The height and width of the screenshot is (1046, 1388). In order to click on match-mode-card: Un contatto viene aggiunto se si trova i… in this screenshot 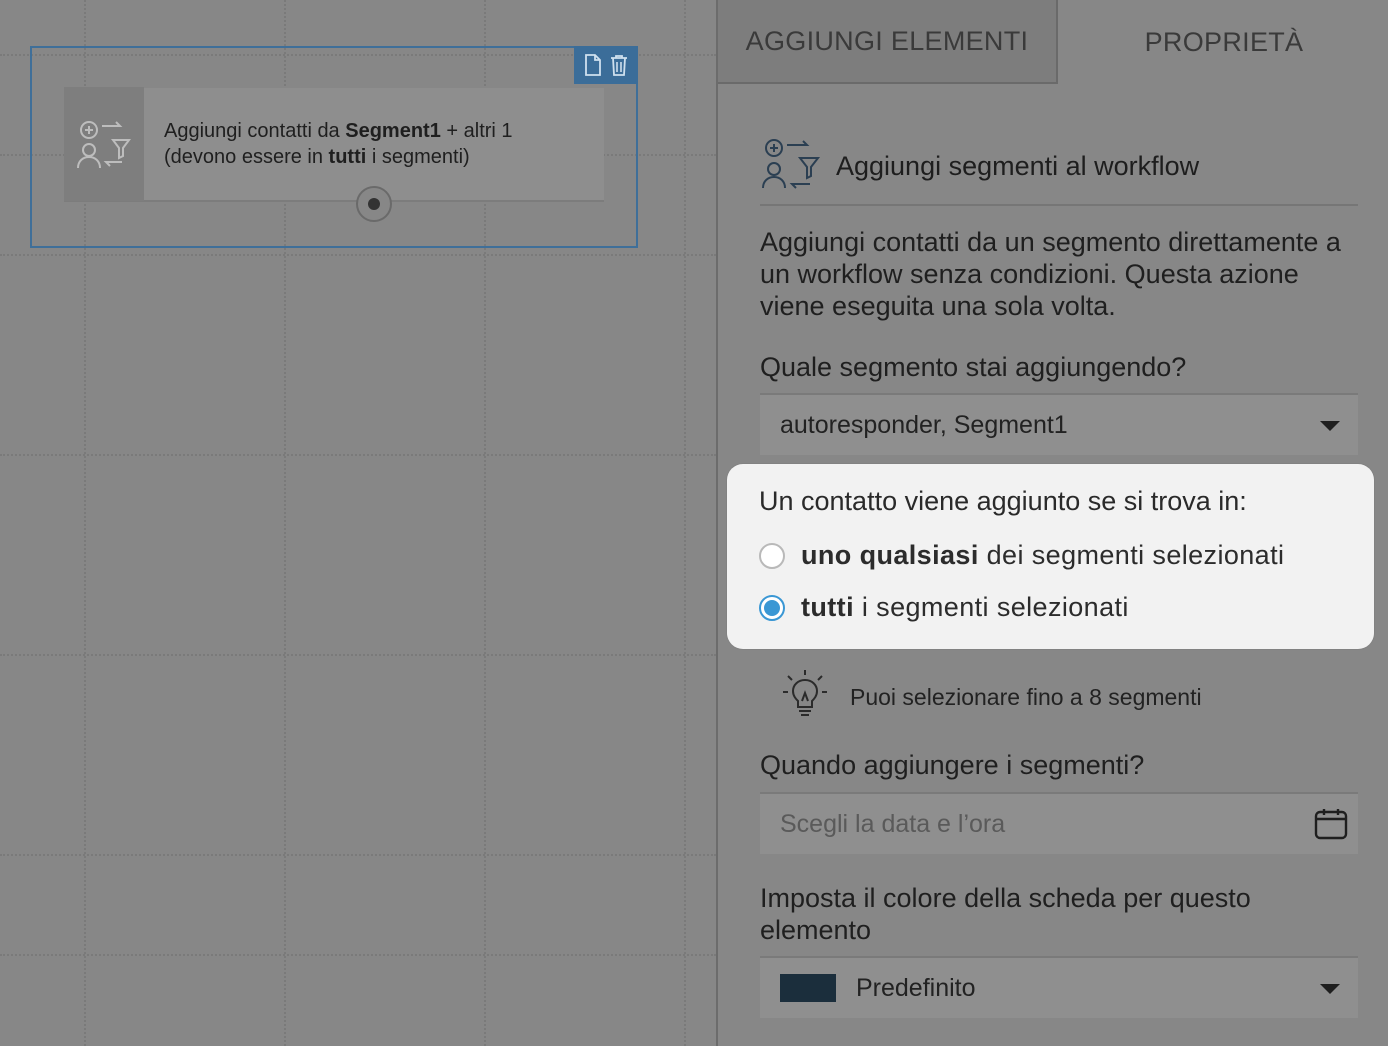, I will do `click(1050, 556)`.